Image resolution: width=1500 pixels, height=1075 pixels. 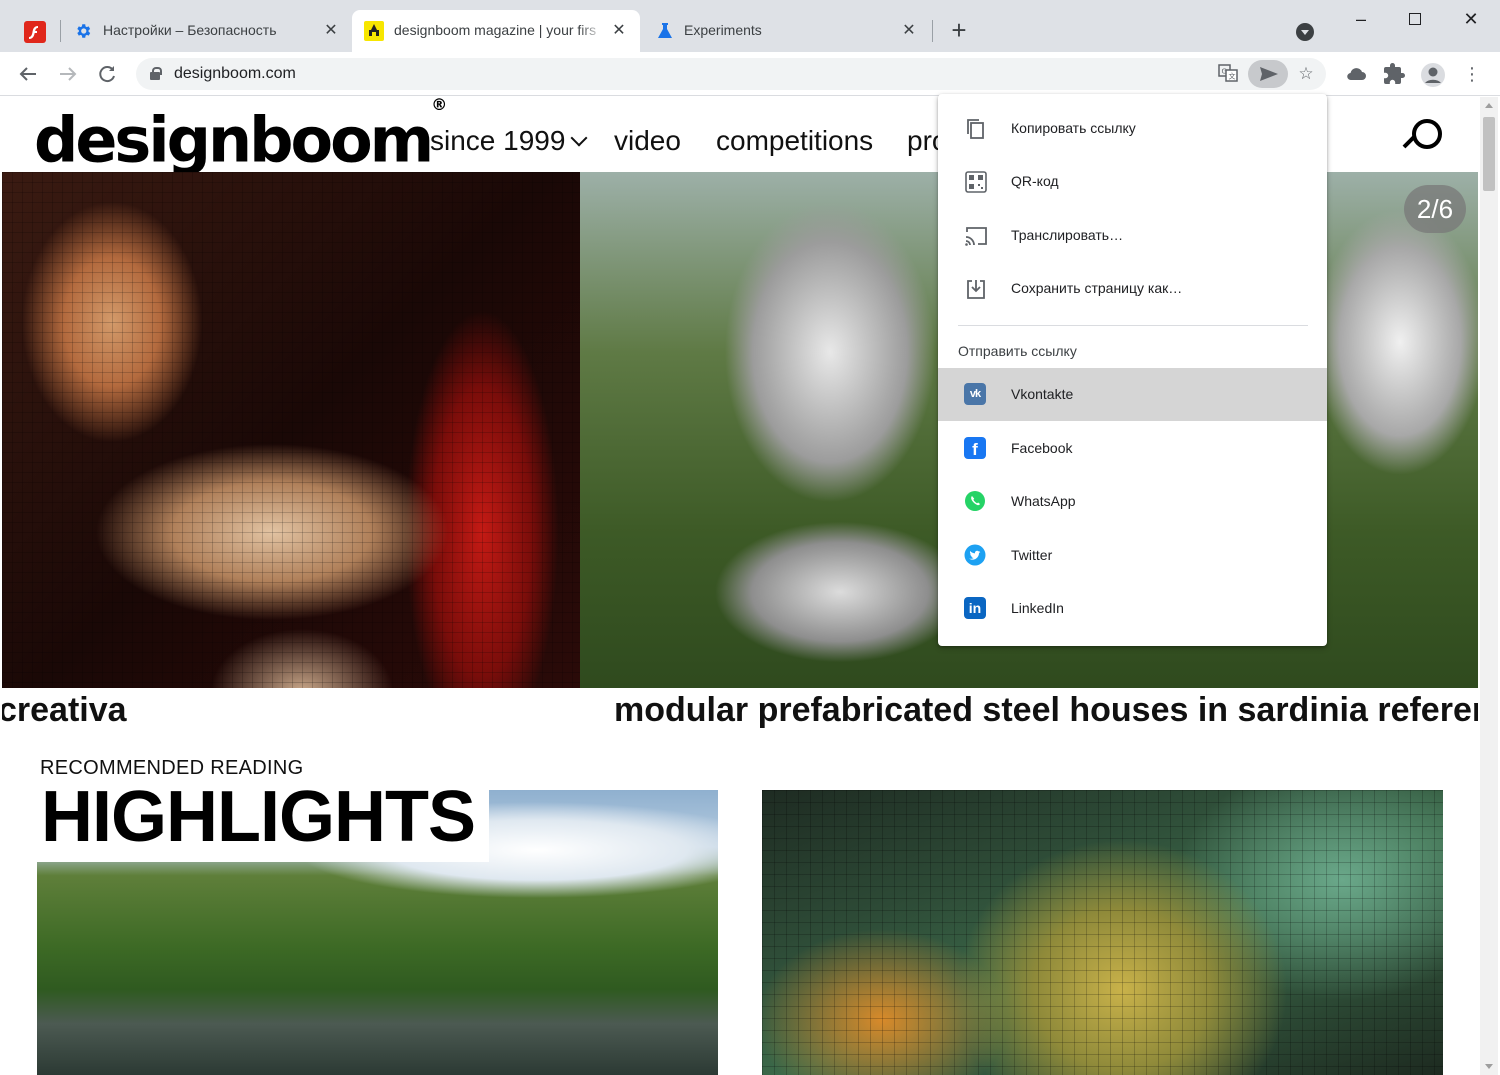 I want to click on nav-competitions: competitions, so click(x=794, y=141).